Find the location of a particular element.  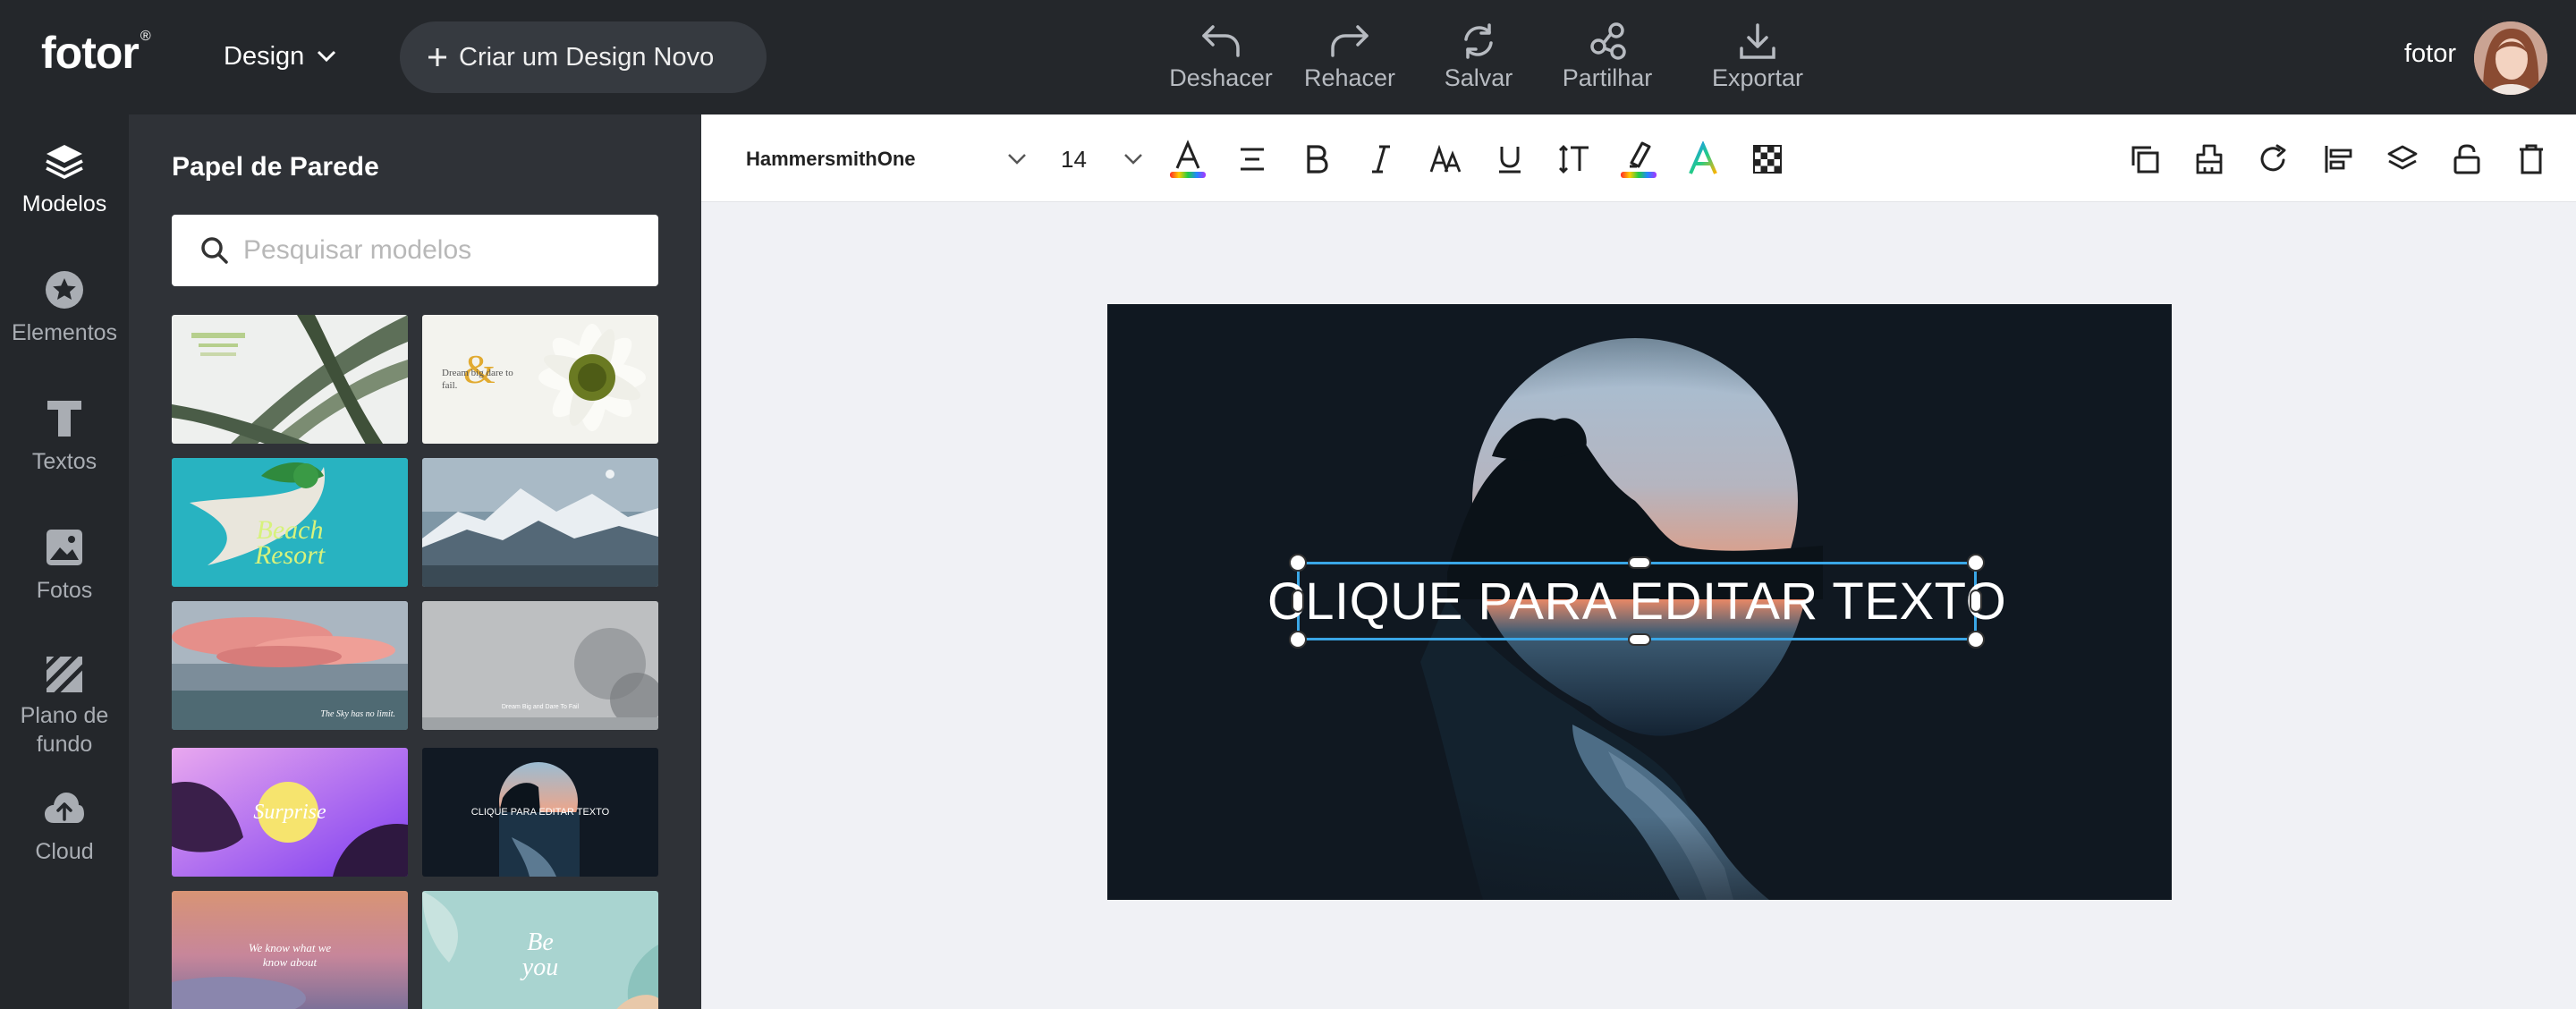

text-color-button is located at coordinates (1188, 159).